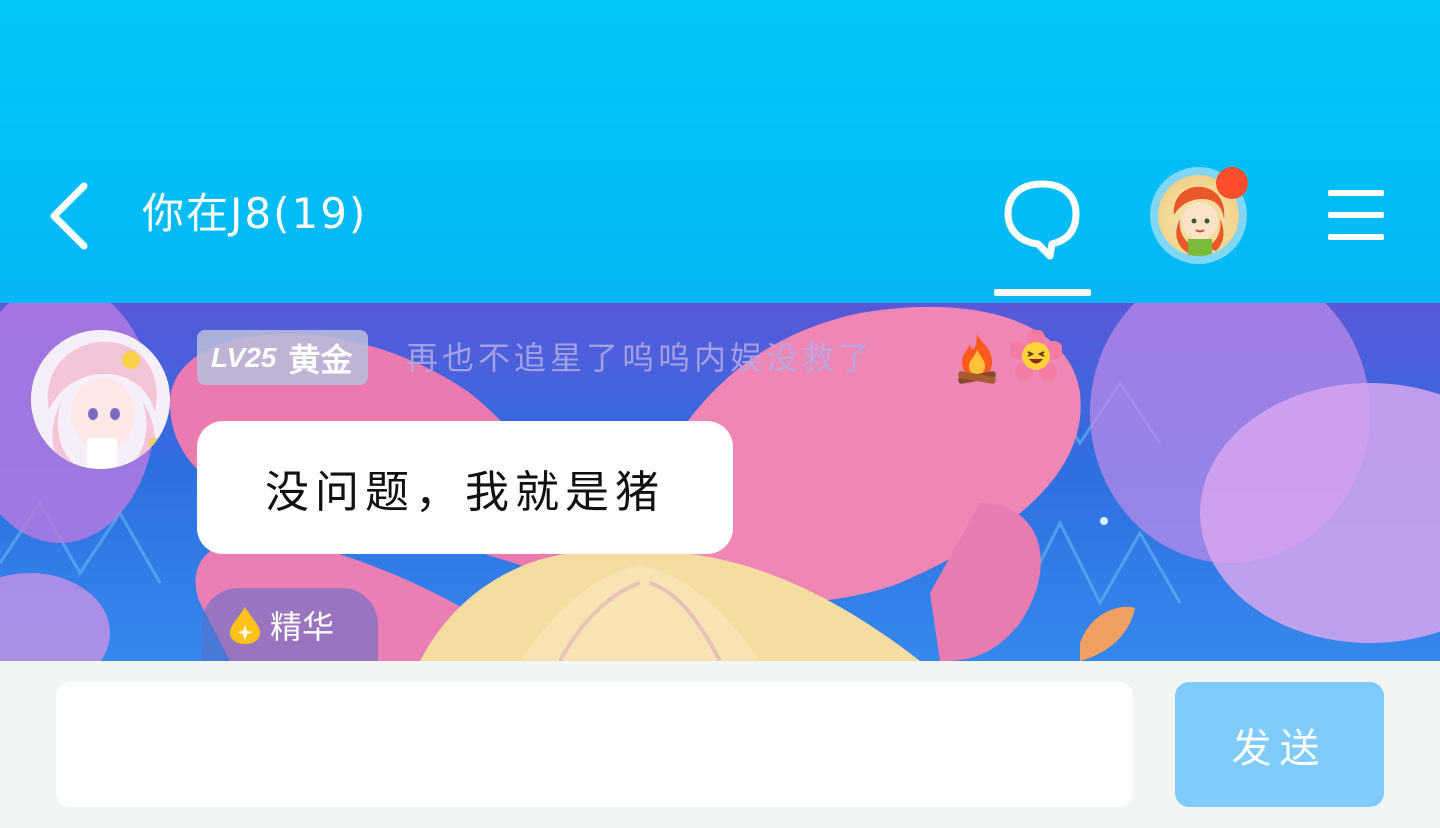 The image size is (1440, 828). Describe the element at coordinates (465, 487) in the screenshot. I see `message-bubble: 没问题，我就是猪` at that location.